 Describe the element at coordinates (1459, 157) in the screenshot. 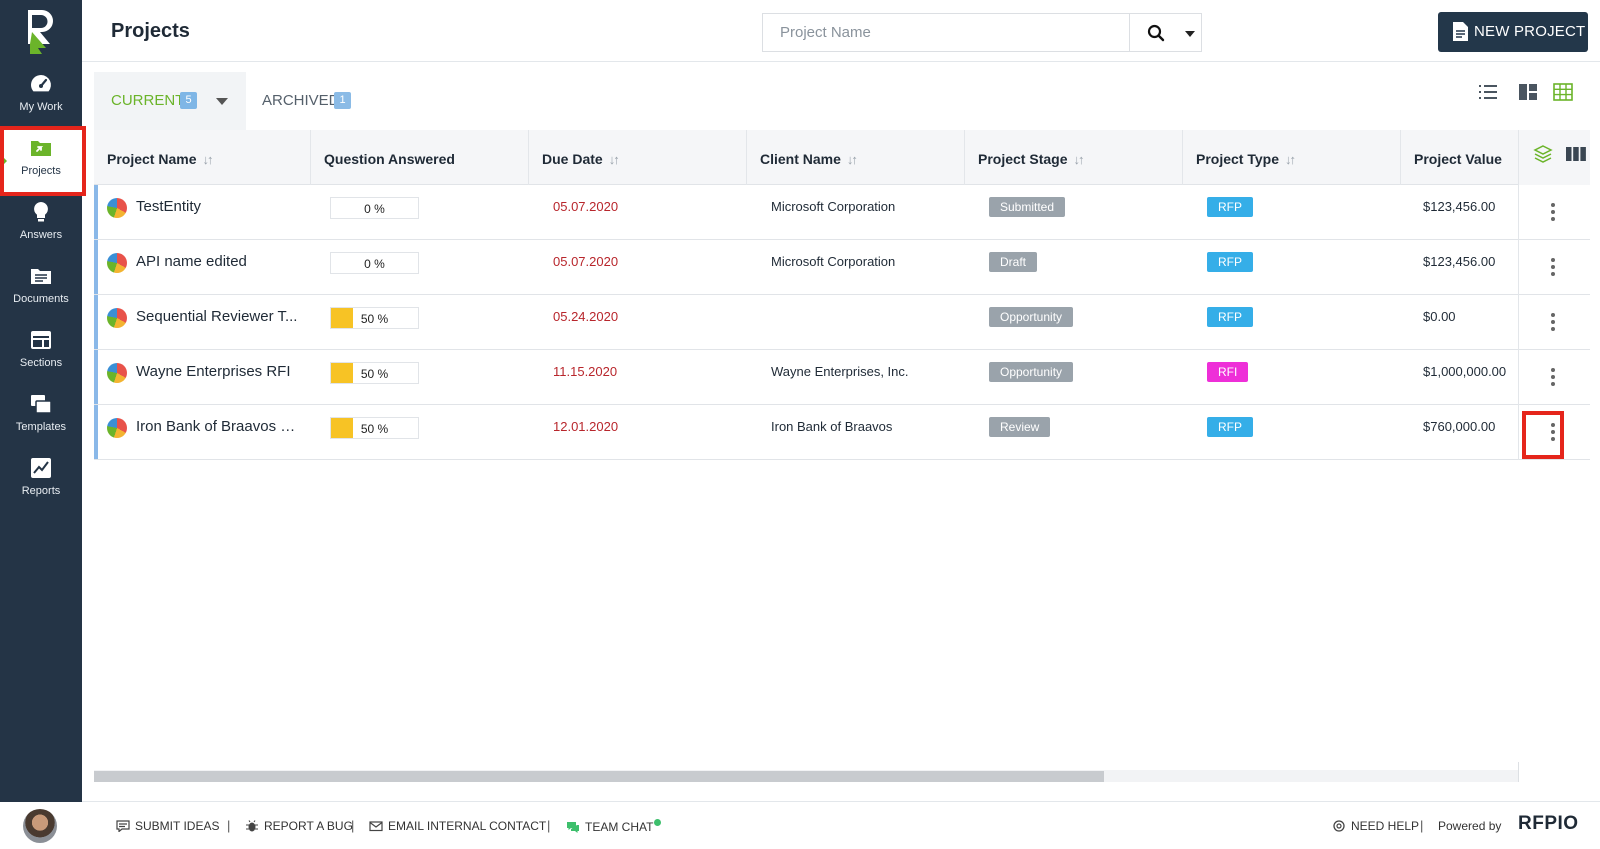

I see `column-header-project-value: Project Value` at that location.